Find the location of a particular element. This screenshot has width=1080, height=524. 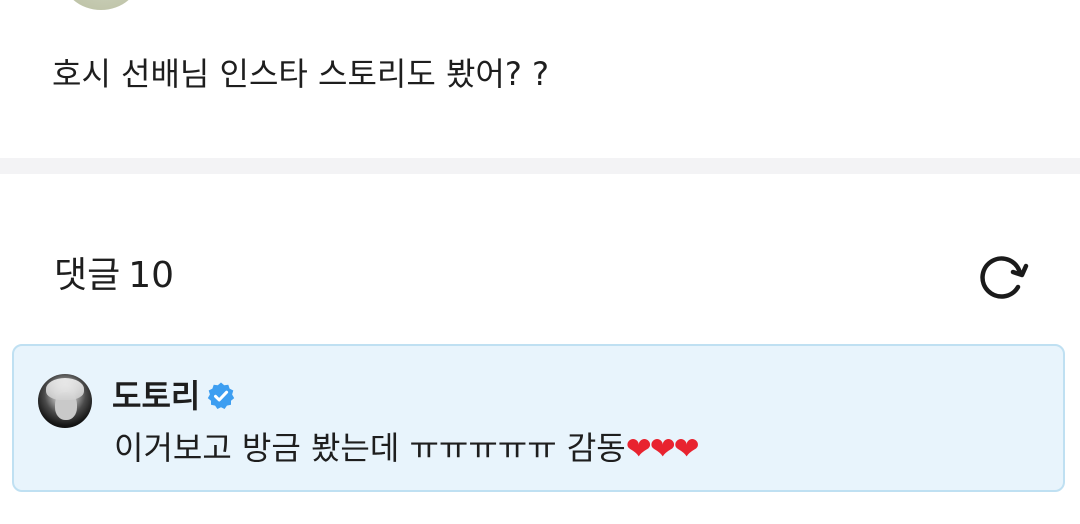

section-divider is located at coordinates (540, 166).